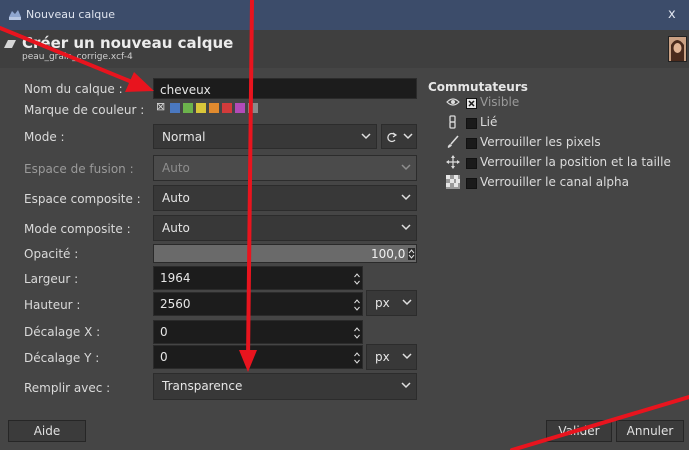 The height and width of the screenshot is (450, 689). What do you see at coordinates (10, 44) in the screenshot?
I see `new-layer-icon` at bounding box center [10, 44].